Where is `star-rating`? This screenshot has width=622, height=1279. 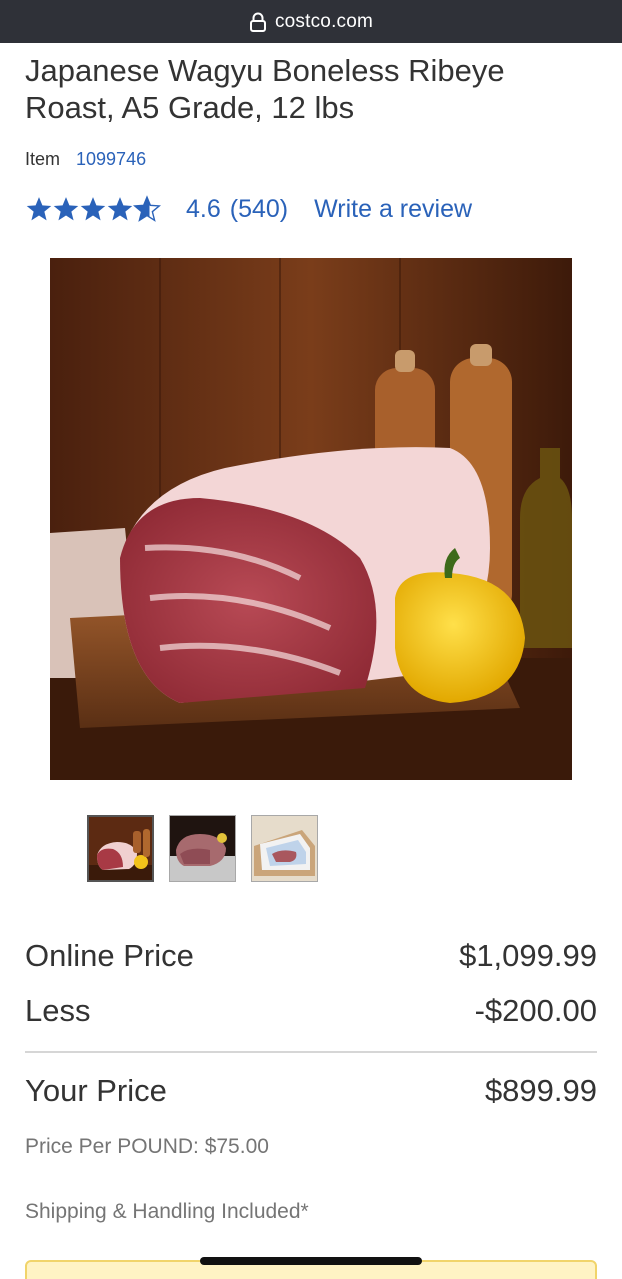 star-rating is located at coordinates (93, 209).